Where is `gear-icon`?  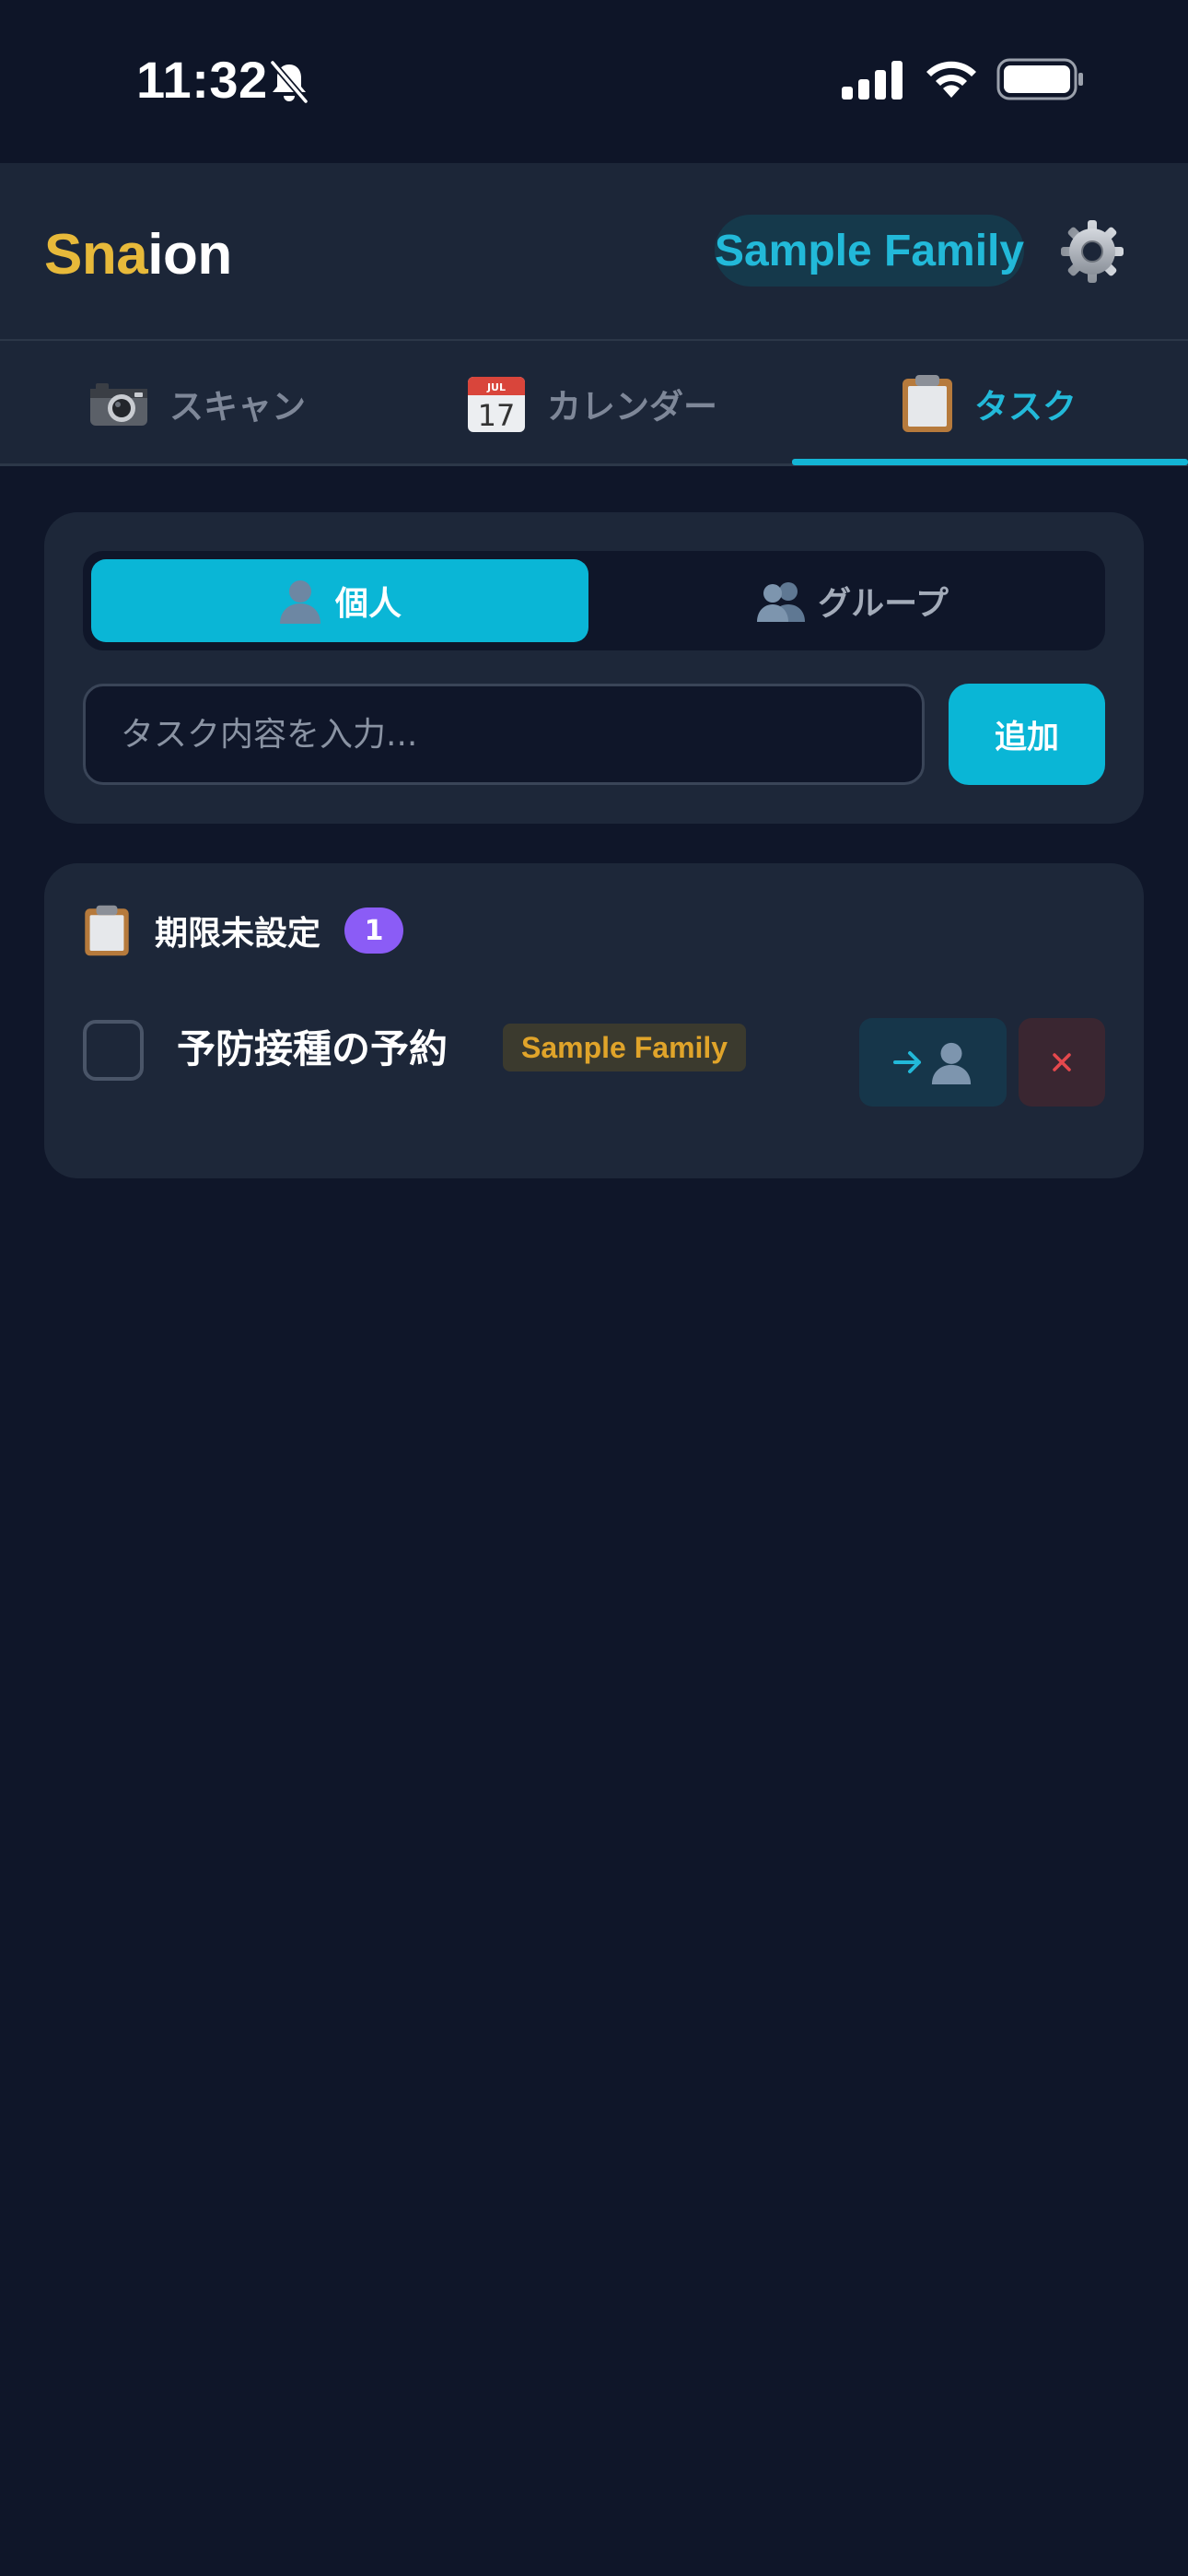 gear-icon is located at coordinates (1092, 251).